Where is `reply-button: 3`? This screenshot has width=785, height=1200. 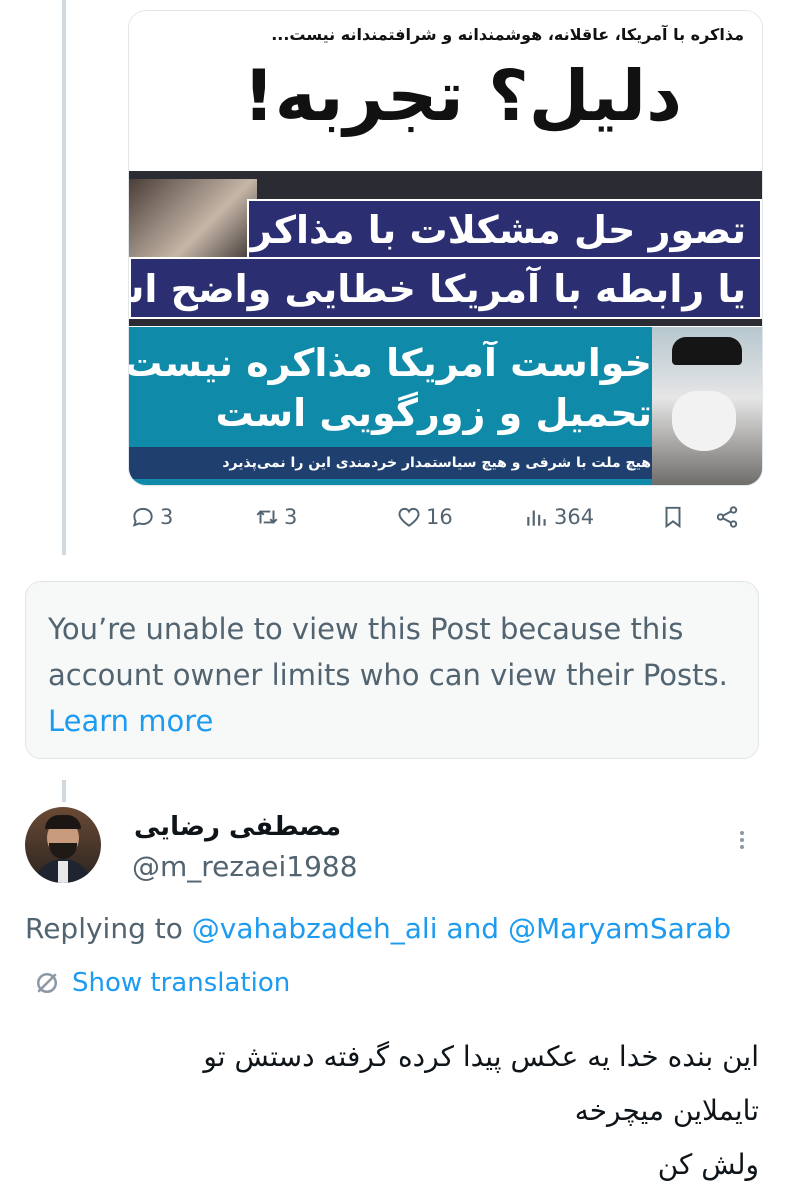
reply-button: 3 is located at coordinates (151, 517).